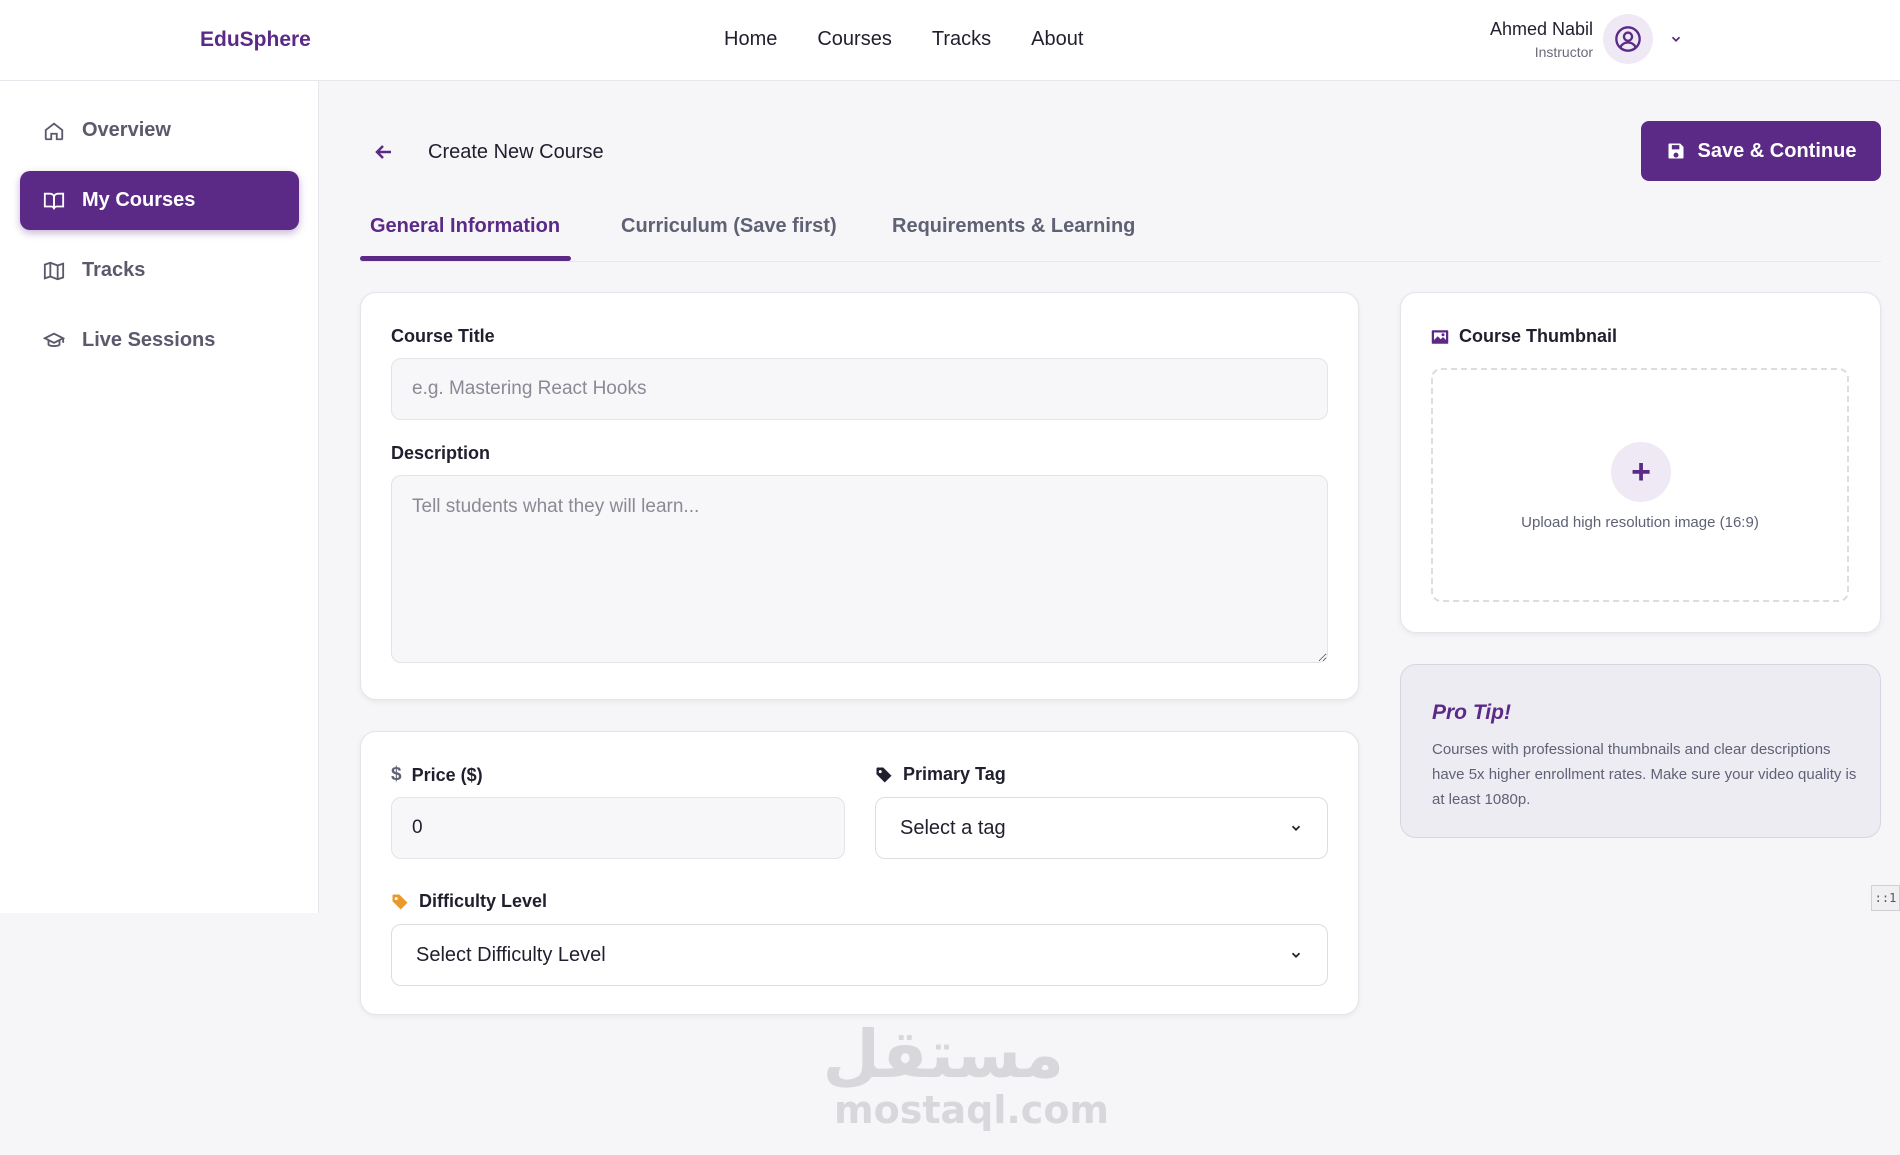 Image resolution: width=1900 pixels, height=1155 pixels. Describe the element at coordinates (400, 901) in the screenshot. I see `tags-icon` at that location.